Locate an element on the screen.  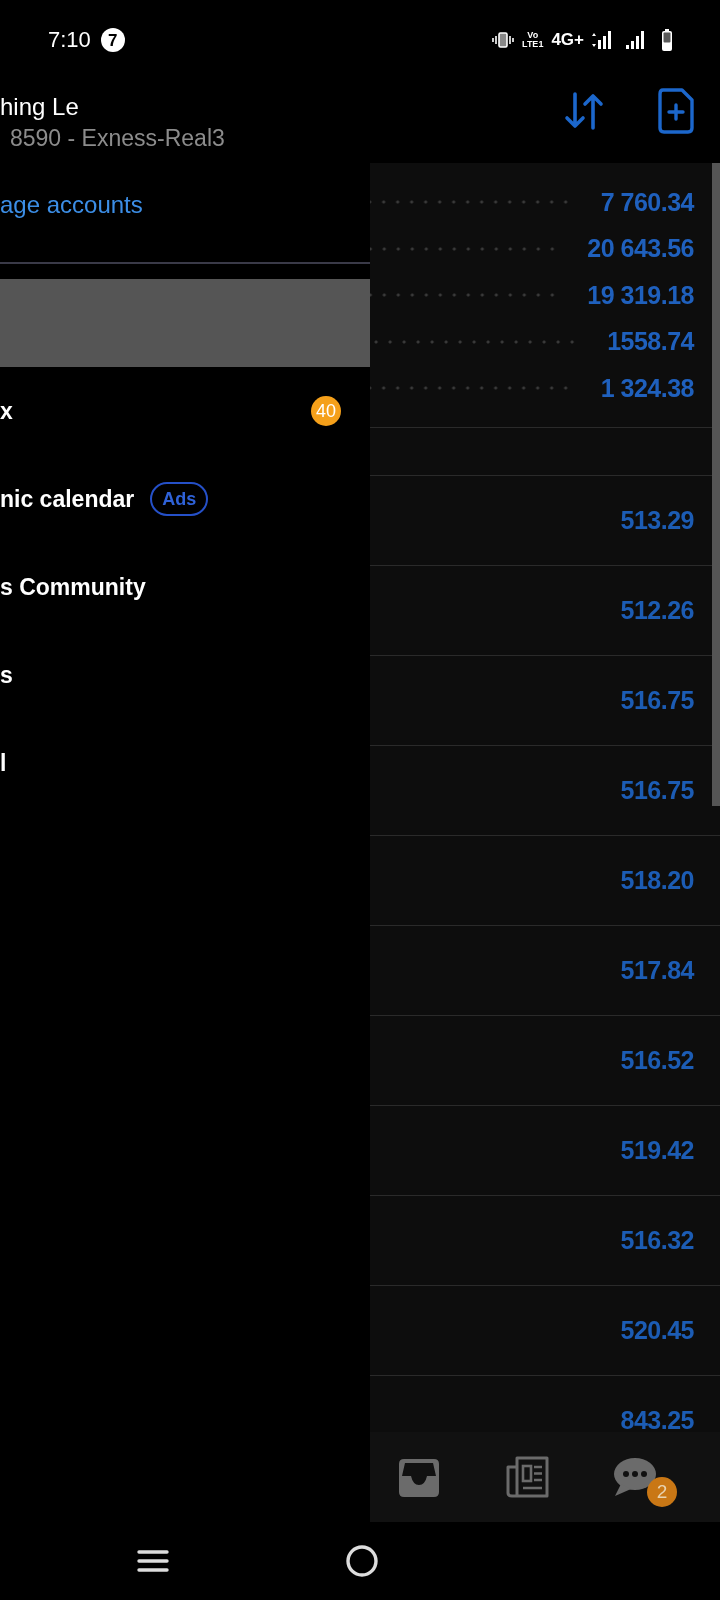
summary-value: 1558.74 is located at coordinates (650, 342).